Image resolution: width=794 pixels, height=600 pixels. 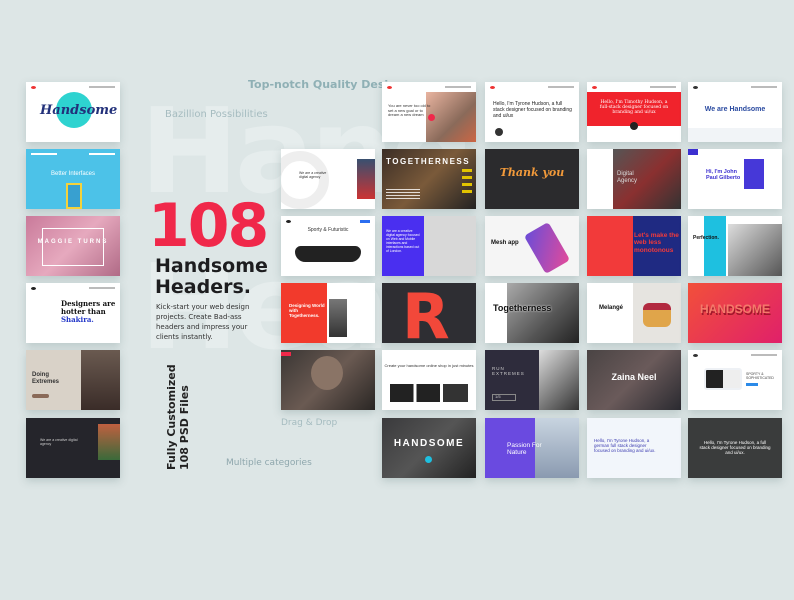 I want to click on thumbnail-digital-agency: Digital Agency, so click(x=634, y=179).